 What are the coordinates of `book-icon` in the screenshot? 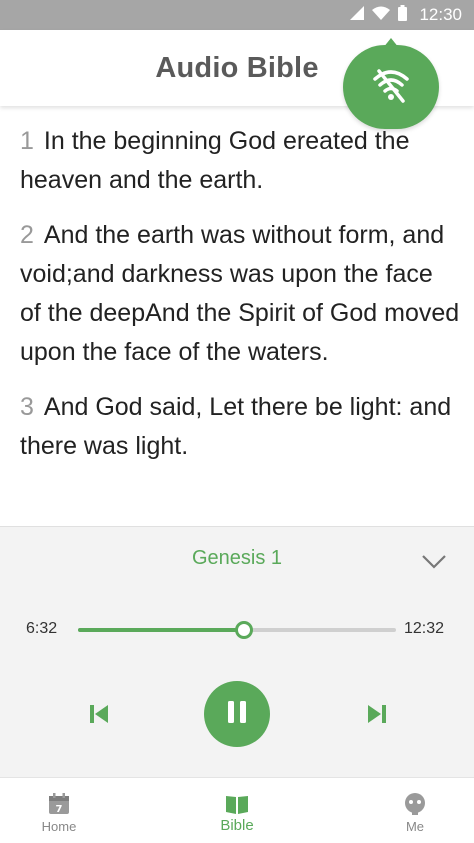 It's located at (237, 804).